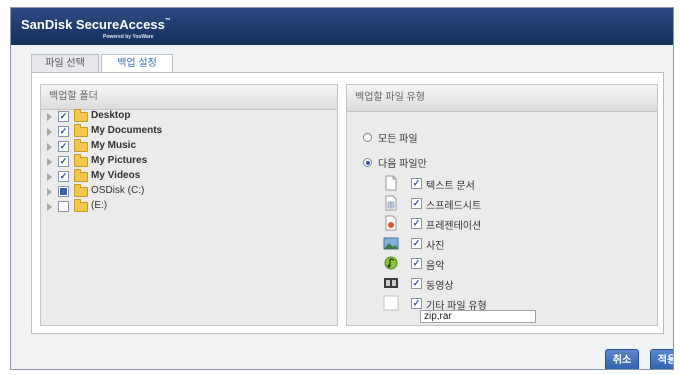  What do you see at coordinates (391, 223) in the screenshot?
I see `presentation-icon` at bounding box center [391, 223].